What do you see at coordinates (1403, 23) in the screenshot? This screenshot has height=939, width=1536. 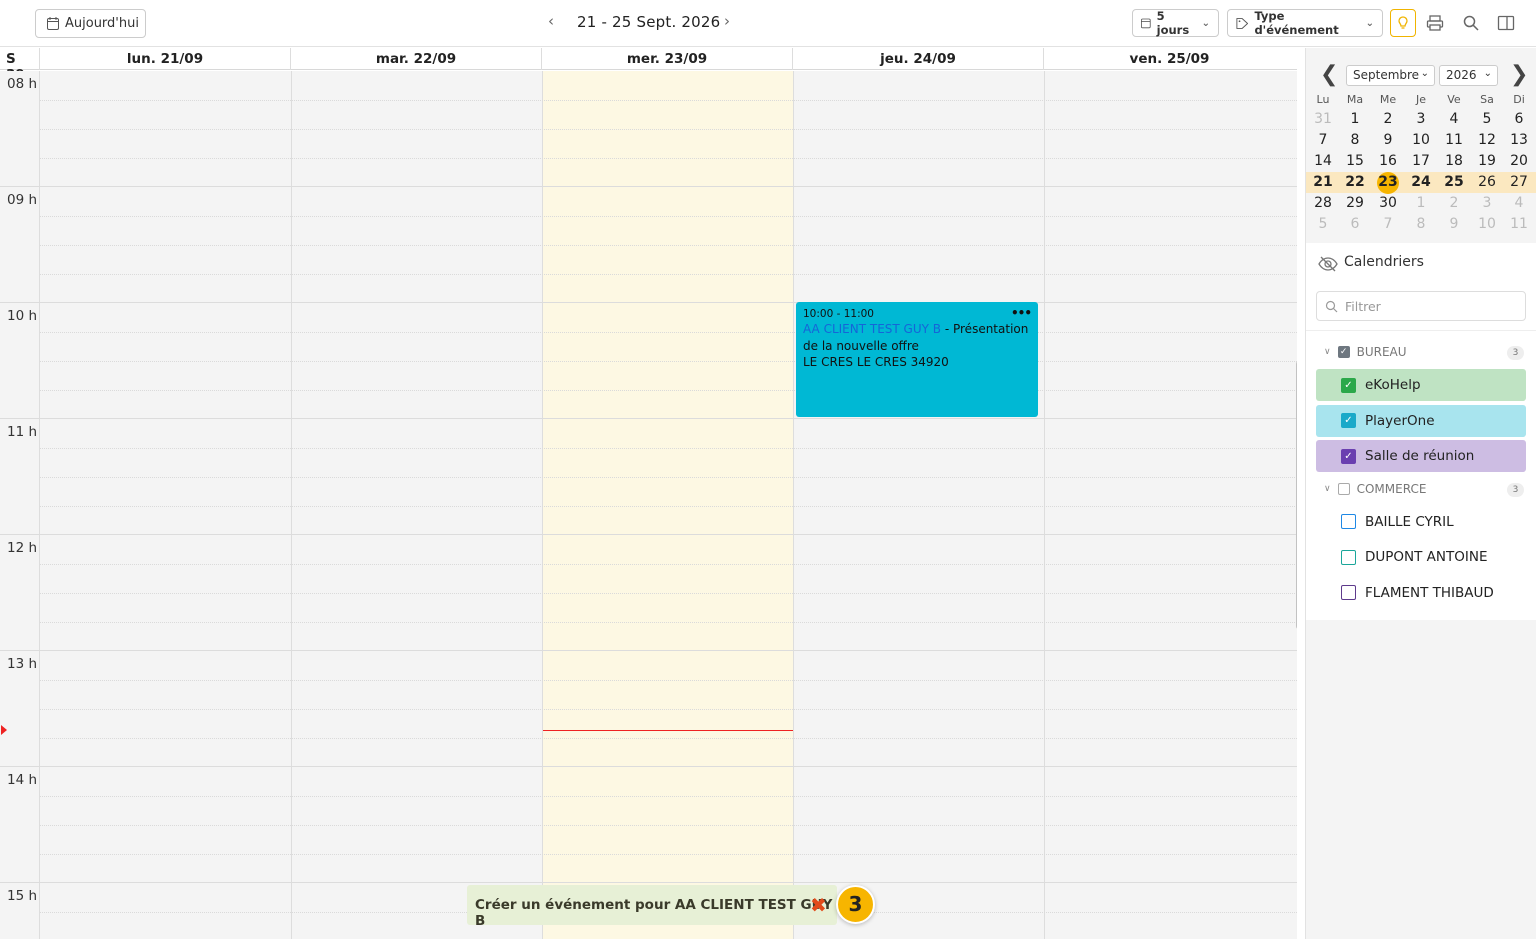 I see `tips-button` at bounding box center [1403, 23].